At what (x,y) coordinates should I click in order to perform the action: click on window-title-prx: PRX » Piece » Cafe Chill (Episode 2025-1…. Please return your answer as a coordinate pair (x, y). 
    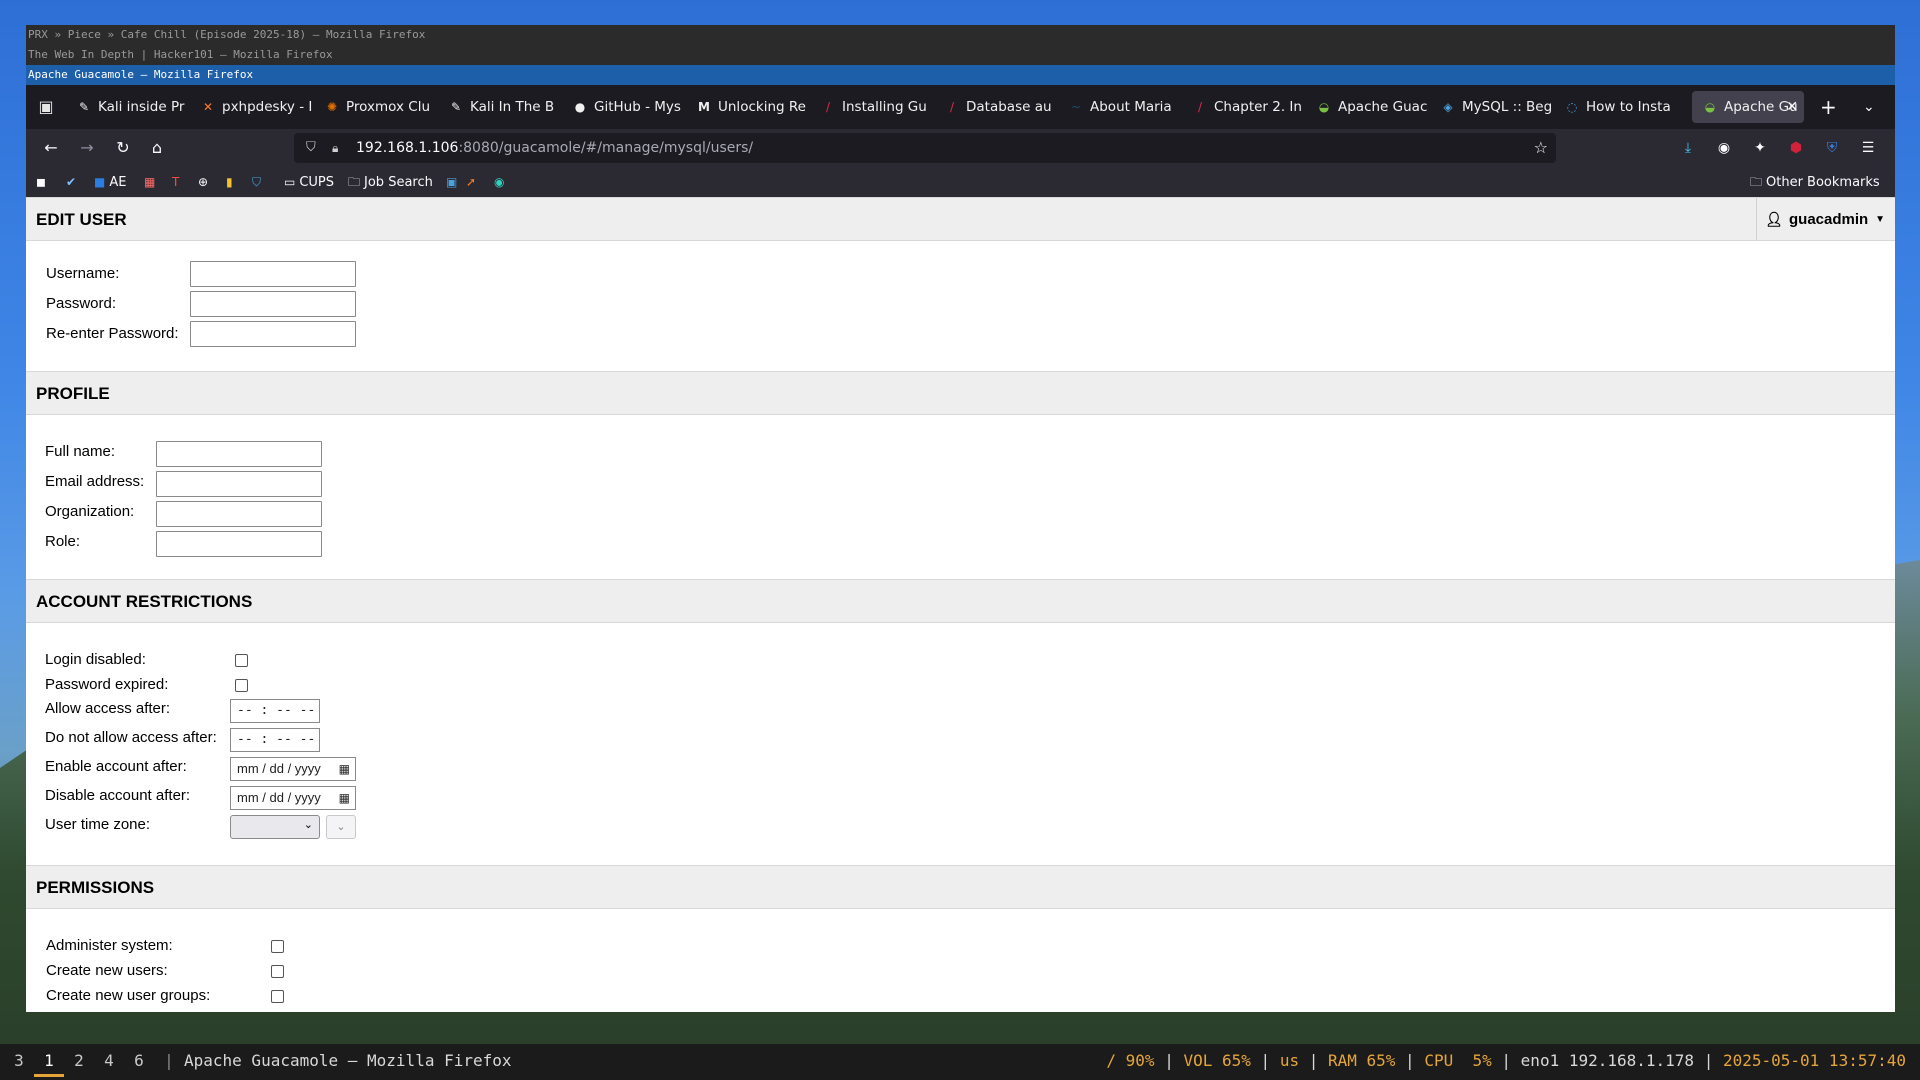
    Looking at the image, I should click on (960, 35).